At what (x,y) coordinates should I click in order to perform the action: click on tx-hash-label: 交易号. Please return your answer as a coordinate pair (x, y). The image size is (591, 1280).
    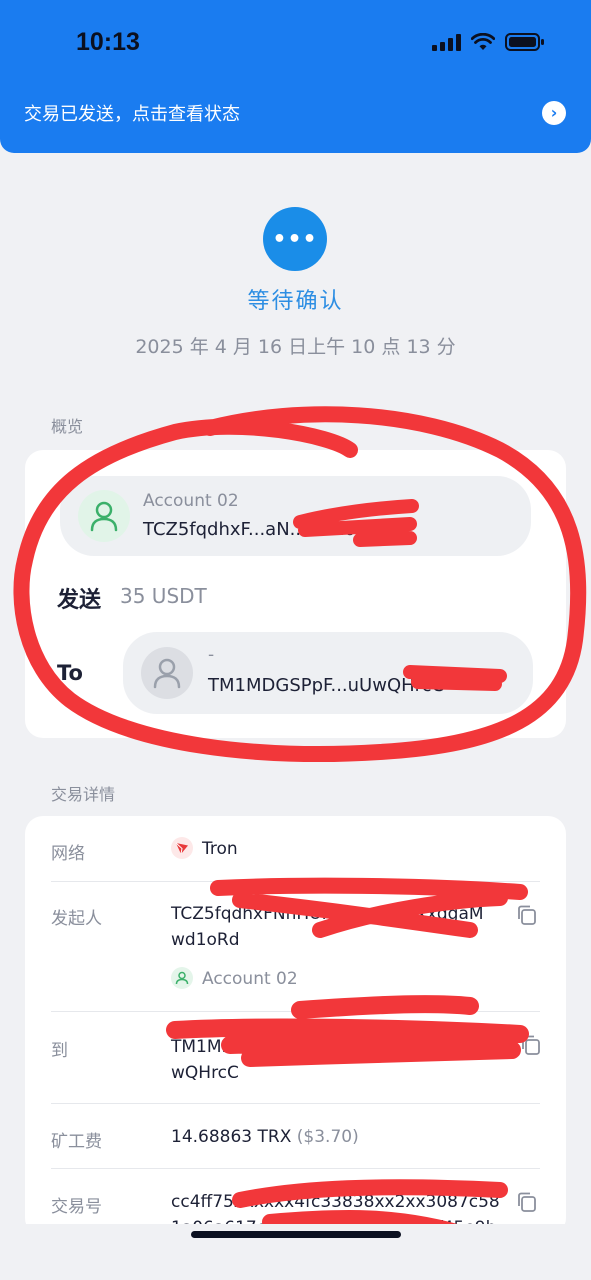
    Looking at the image, I should click on (76, 1207).